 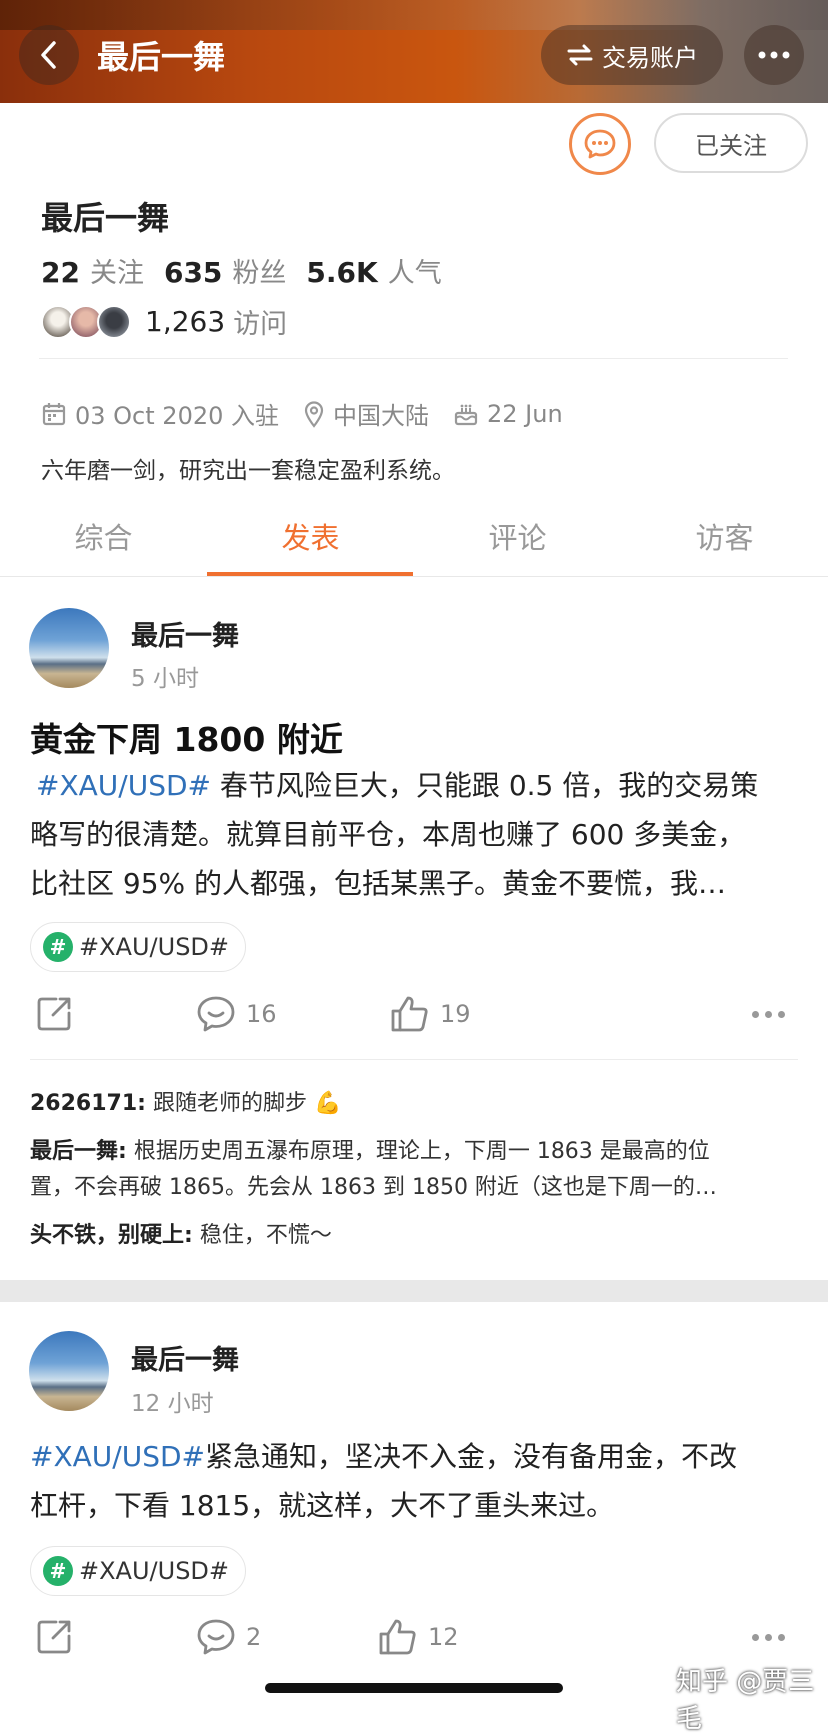 What do you see at coordinates (54, 413) in the screenshot?
I see `calendar-icon` at bounding box center [54, 413].